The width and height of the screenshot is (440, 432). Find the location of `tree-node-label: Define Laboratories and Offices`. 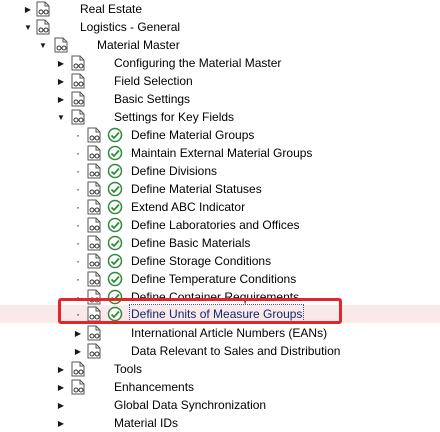

tree-node-label: Define Laboratories and Offices is located at coordinates (215, 225).